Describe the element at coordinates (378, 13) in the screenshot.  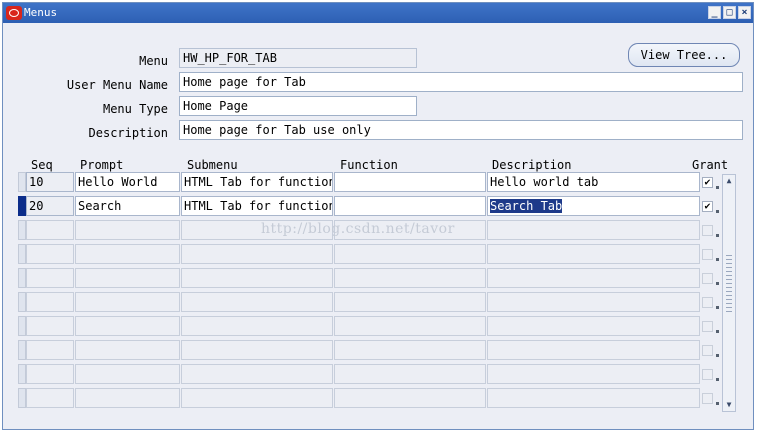
I see `title-bar: Menus _ □ ×` at that location.